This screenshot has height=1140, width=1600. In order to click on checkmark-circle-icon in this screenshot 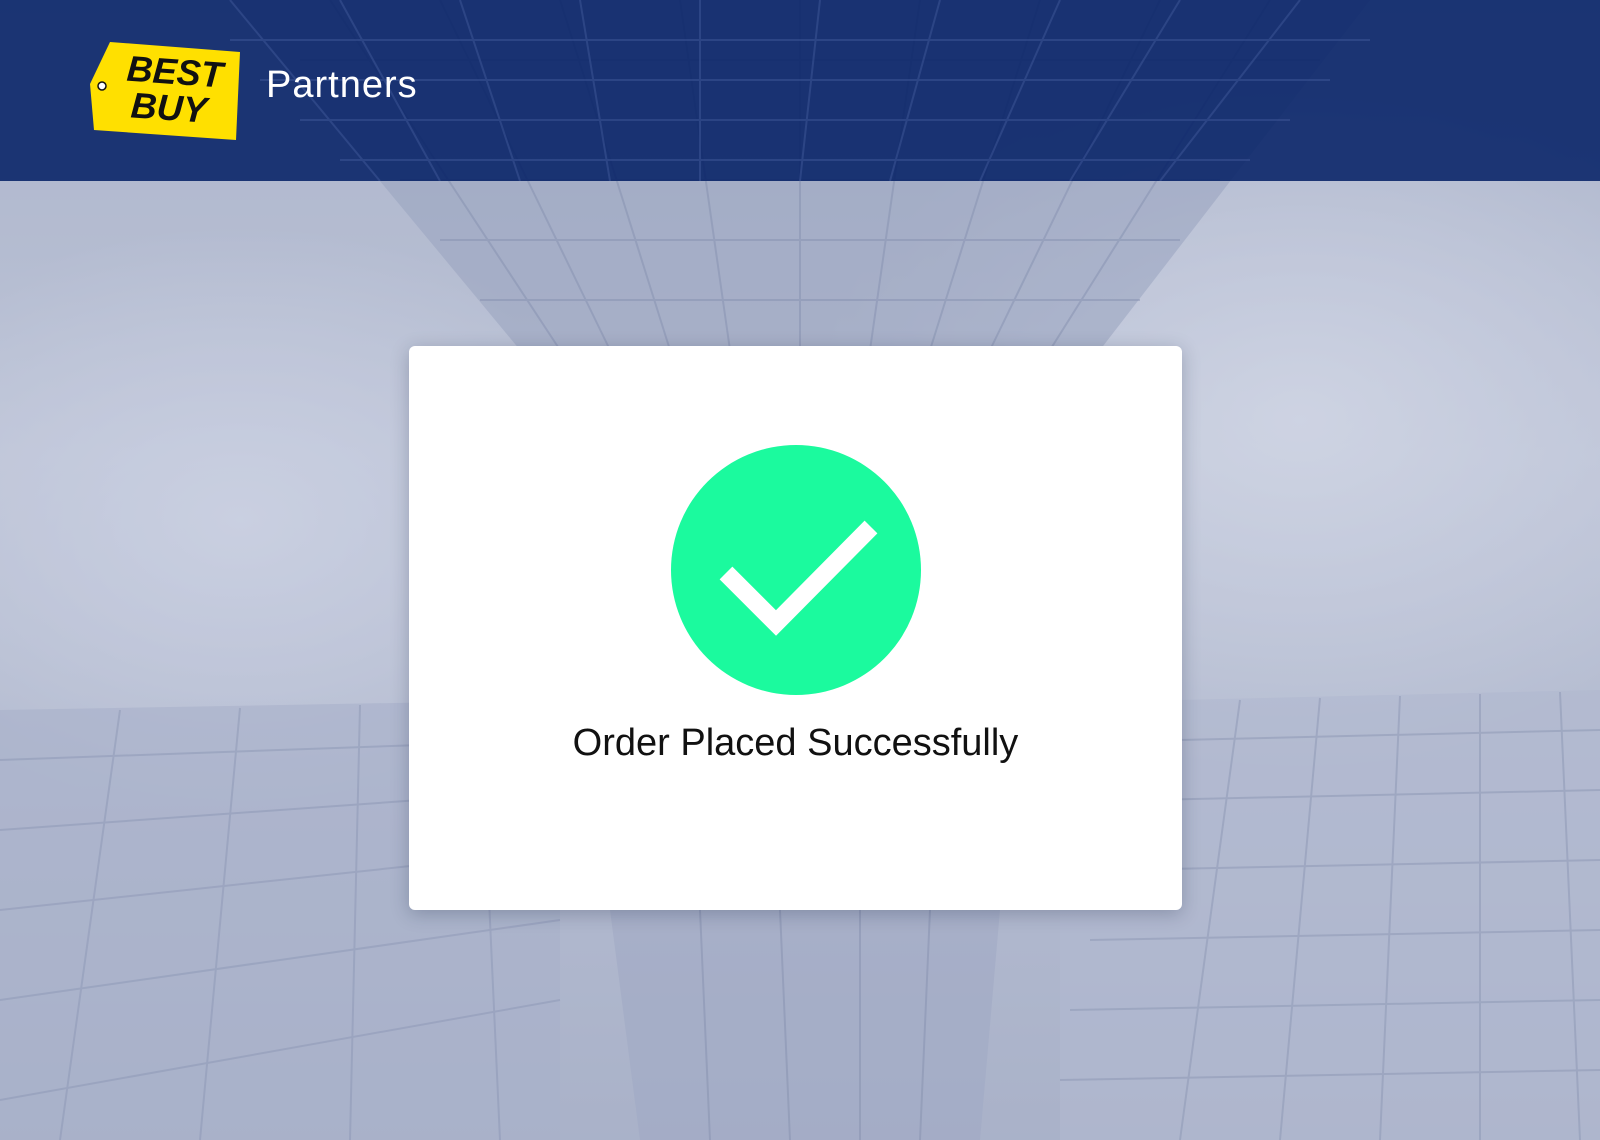, I will do `click(796, 570)`.